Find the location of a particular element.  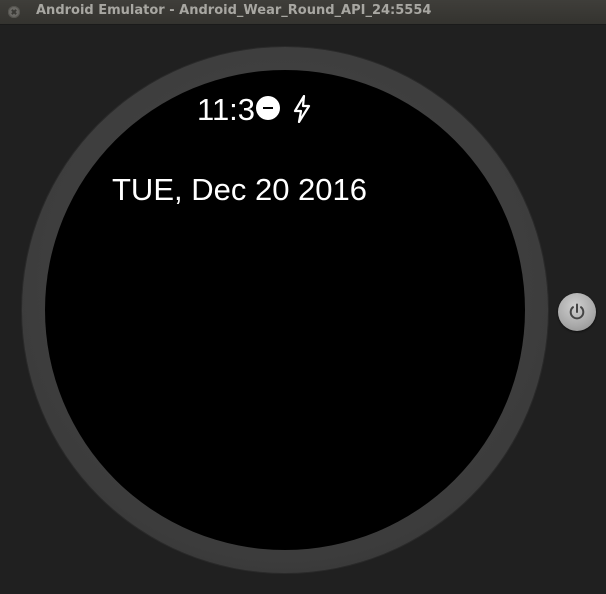

close-window-button is located at coordinates (14, 12).